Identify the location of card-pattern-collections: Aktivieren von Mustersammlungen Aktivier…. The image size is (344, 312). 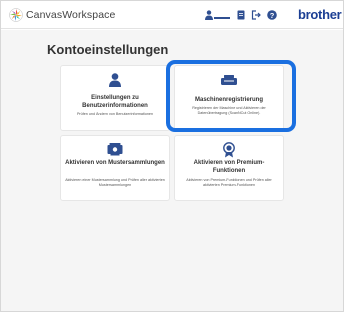
(115, 168).